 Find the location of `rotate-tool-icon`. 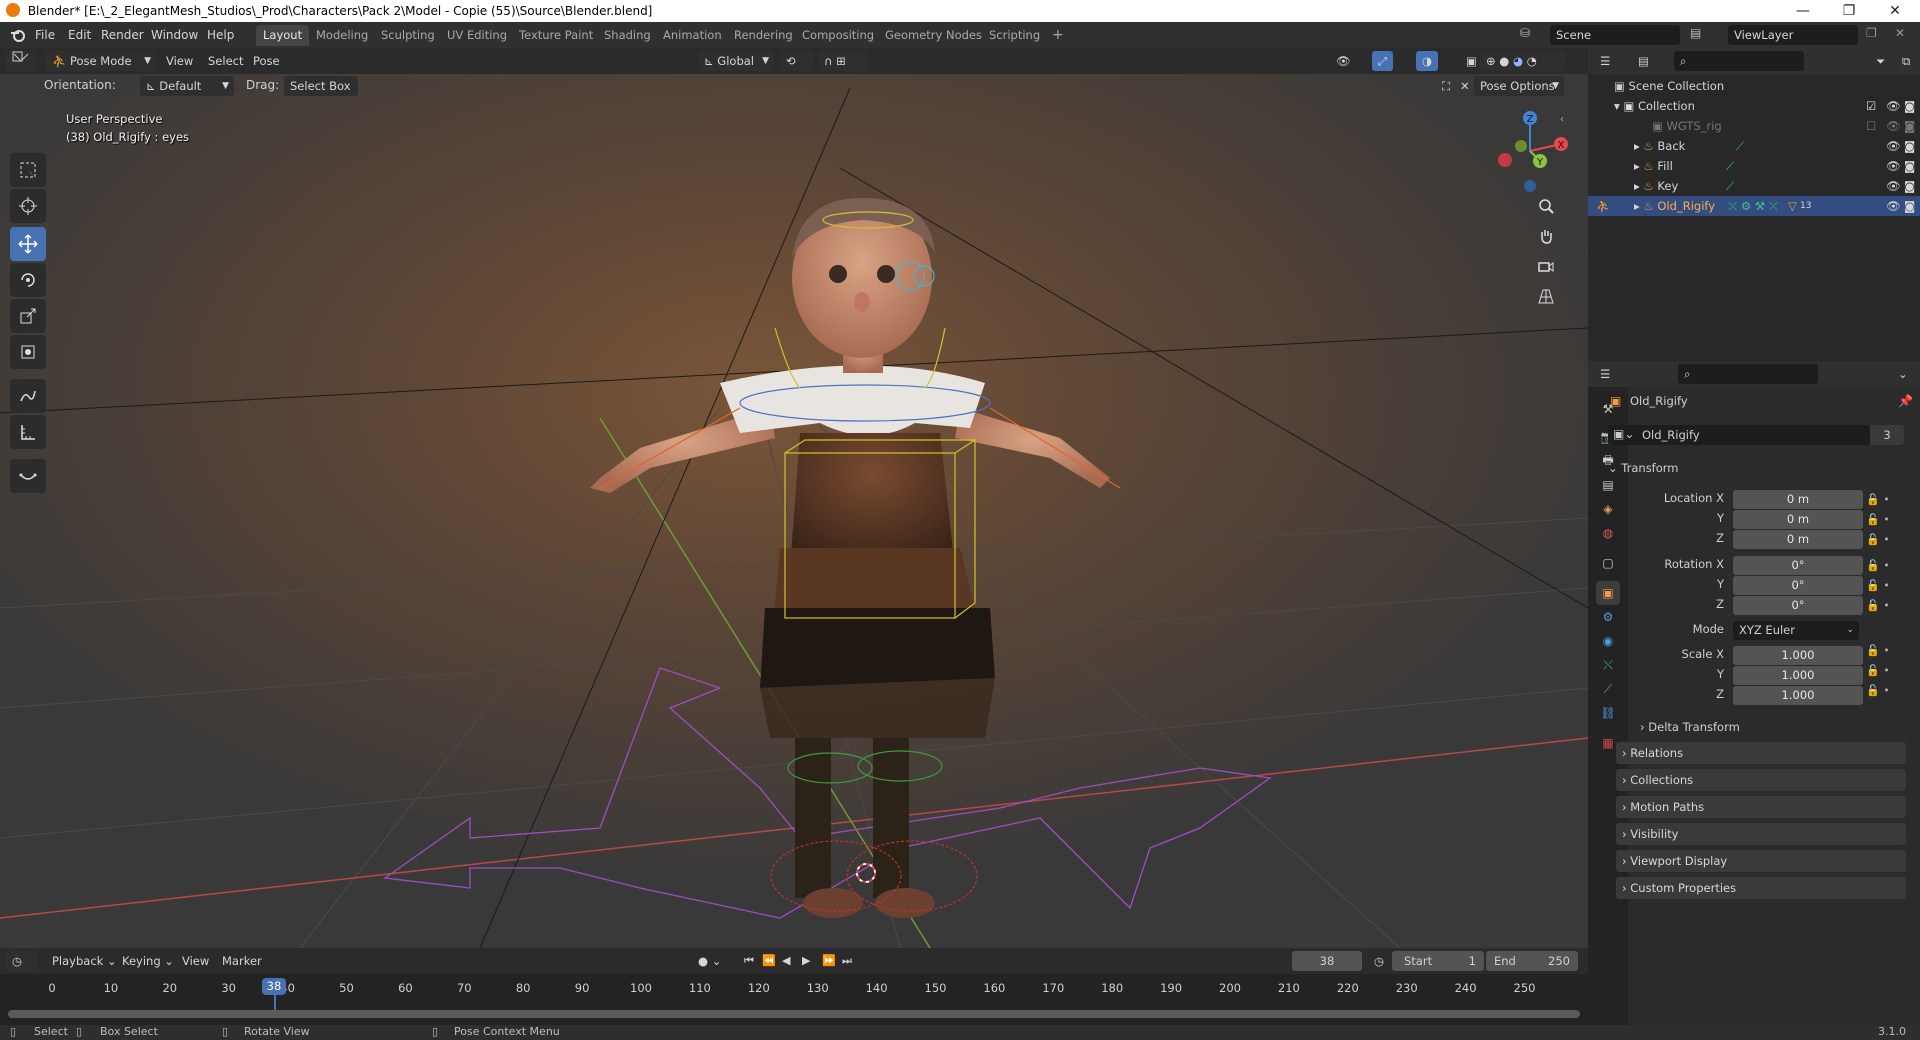

rotate-tool-icon is located at coordinates (28, 280).